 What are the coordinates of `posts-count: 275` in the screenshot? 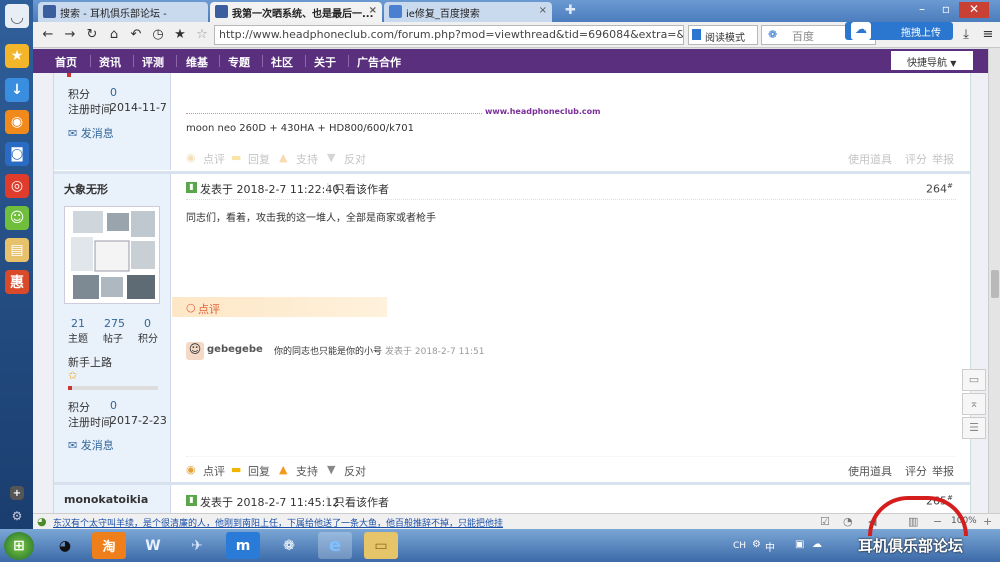 It's located at (114, 323).